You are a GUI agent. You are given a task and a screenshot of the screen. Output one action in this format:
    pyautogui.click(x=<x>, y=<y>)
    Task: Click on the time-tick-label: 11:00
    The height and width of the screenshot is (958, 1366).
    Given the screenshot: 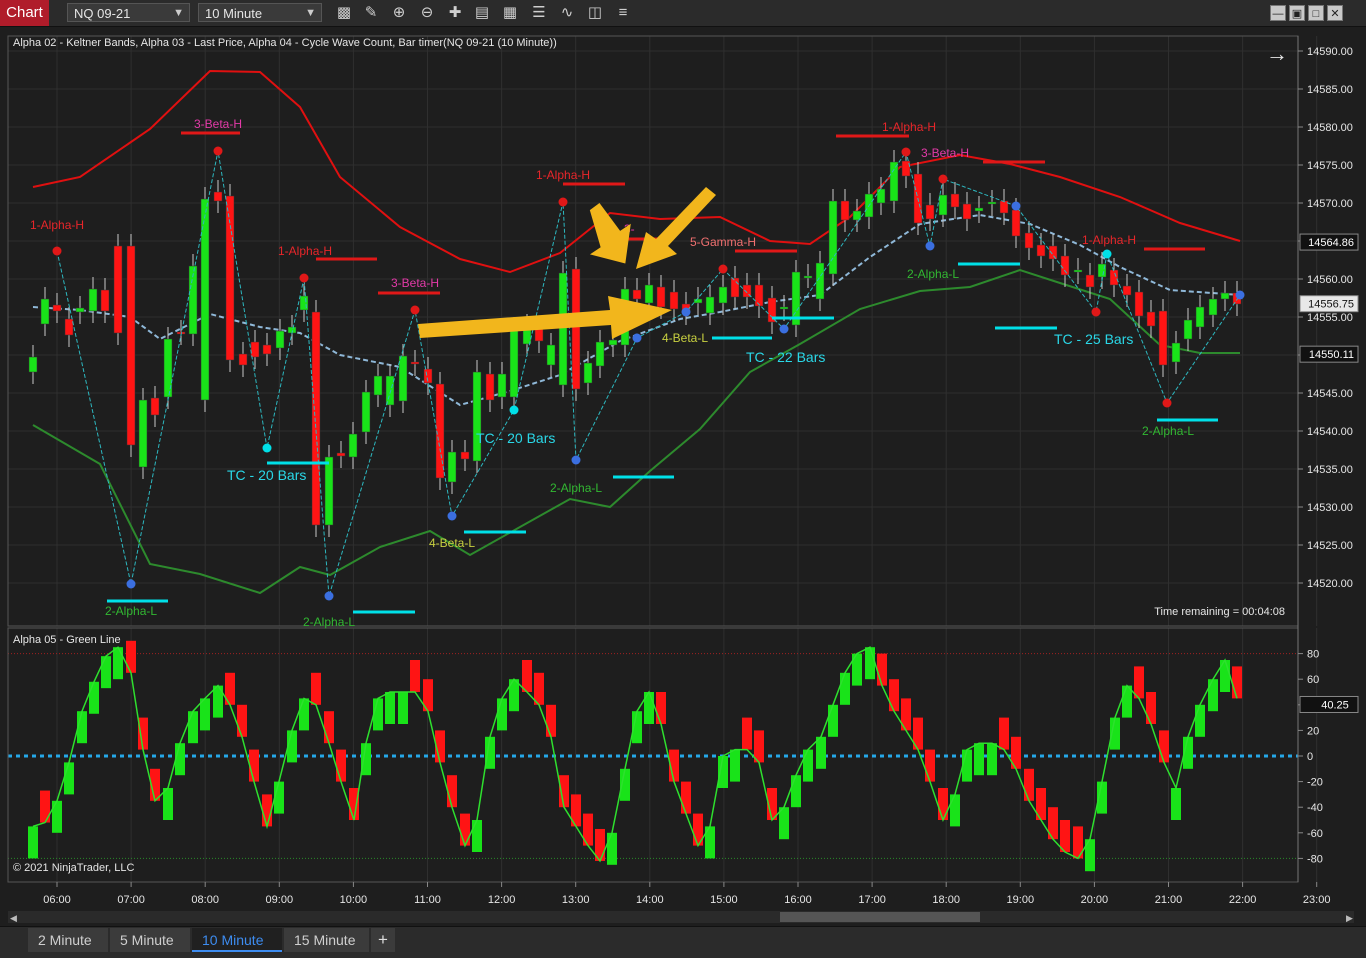 What is the action you would take?
    pyautogui.click(x=427, y=900)
    